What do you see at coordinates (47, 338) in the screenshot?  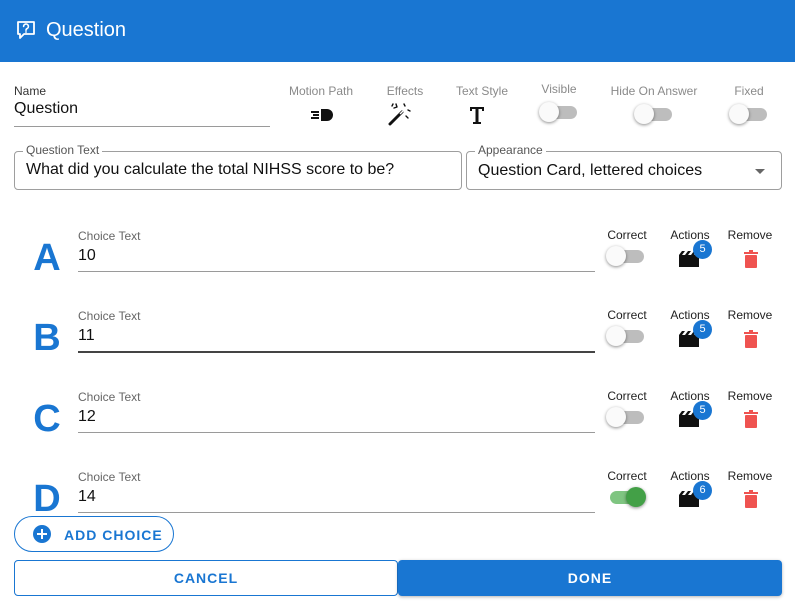 I see `choice-letter-b: B` at bounding box center [47, 338].